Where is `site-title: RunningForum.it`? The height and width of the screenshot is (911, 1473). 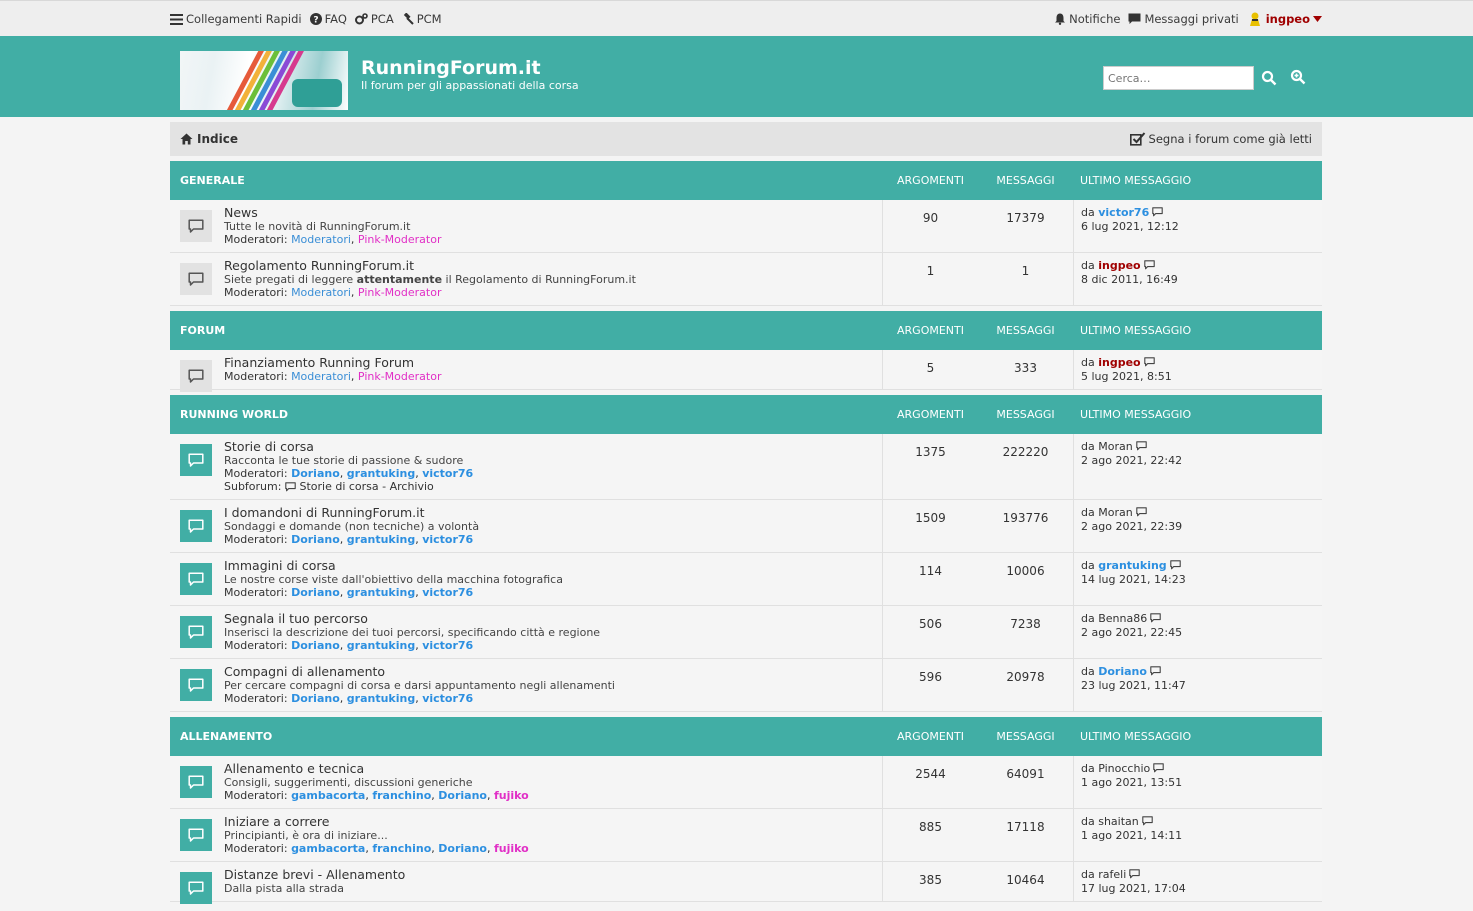
site-title: RunningForum.it is located at coordinates (451, 68).